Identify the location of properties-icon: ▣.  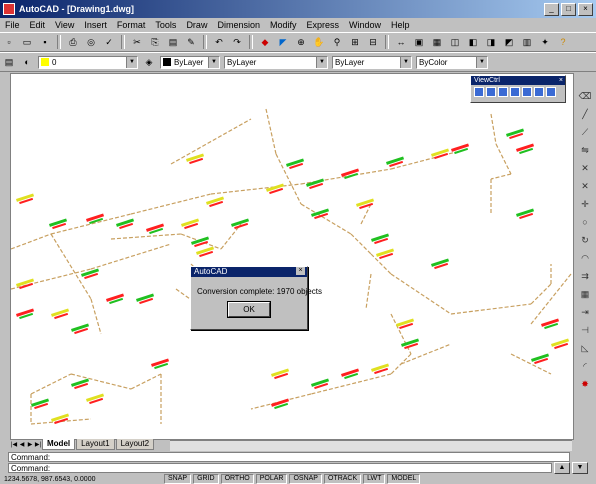
(419, 42).